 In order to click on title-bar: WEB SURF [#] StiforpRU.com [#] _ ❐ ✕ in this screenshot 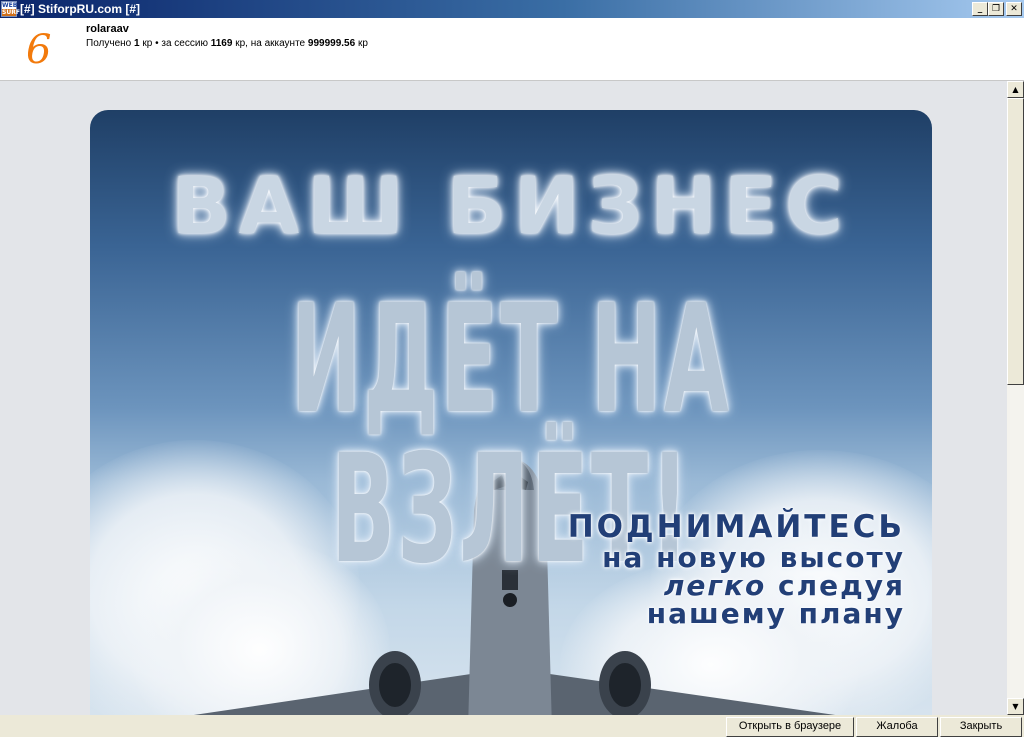, I will do `click(512, 9)`.